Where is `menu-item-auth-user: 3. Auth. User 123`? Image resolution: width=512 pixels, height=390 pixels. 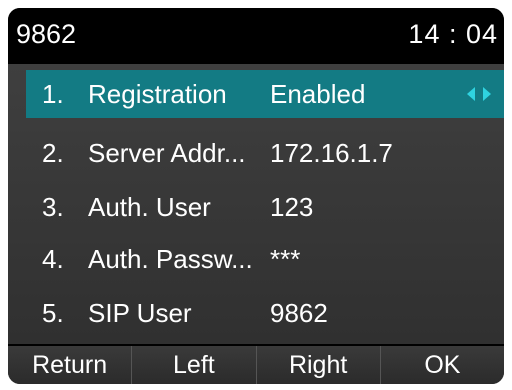
menu-item-auth-user: 3. Auth. User 123 is located at coordinates (264, 207).